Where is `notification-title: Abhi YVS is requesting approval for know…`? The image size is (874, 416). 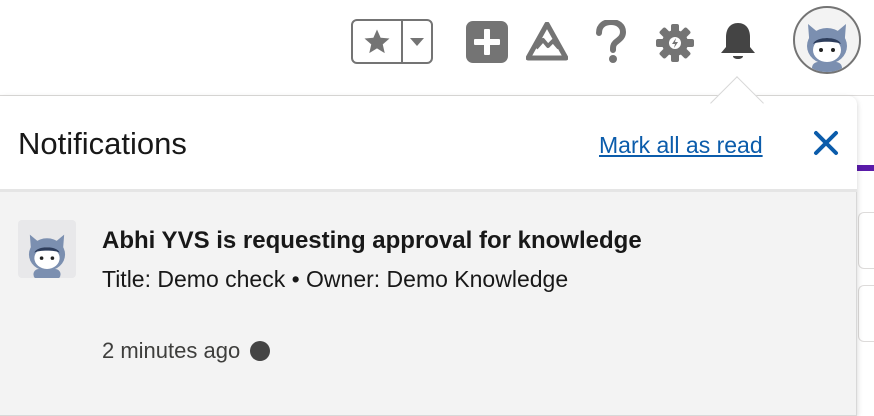
notification-title: Abhi YVS is requesting approval for know… is located at coordinates (372, 240).